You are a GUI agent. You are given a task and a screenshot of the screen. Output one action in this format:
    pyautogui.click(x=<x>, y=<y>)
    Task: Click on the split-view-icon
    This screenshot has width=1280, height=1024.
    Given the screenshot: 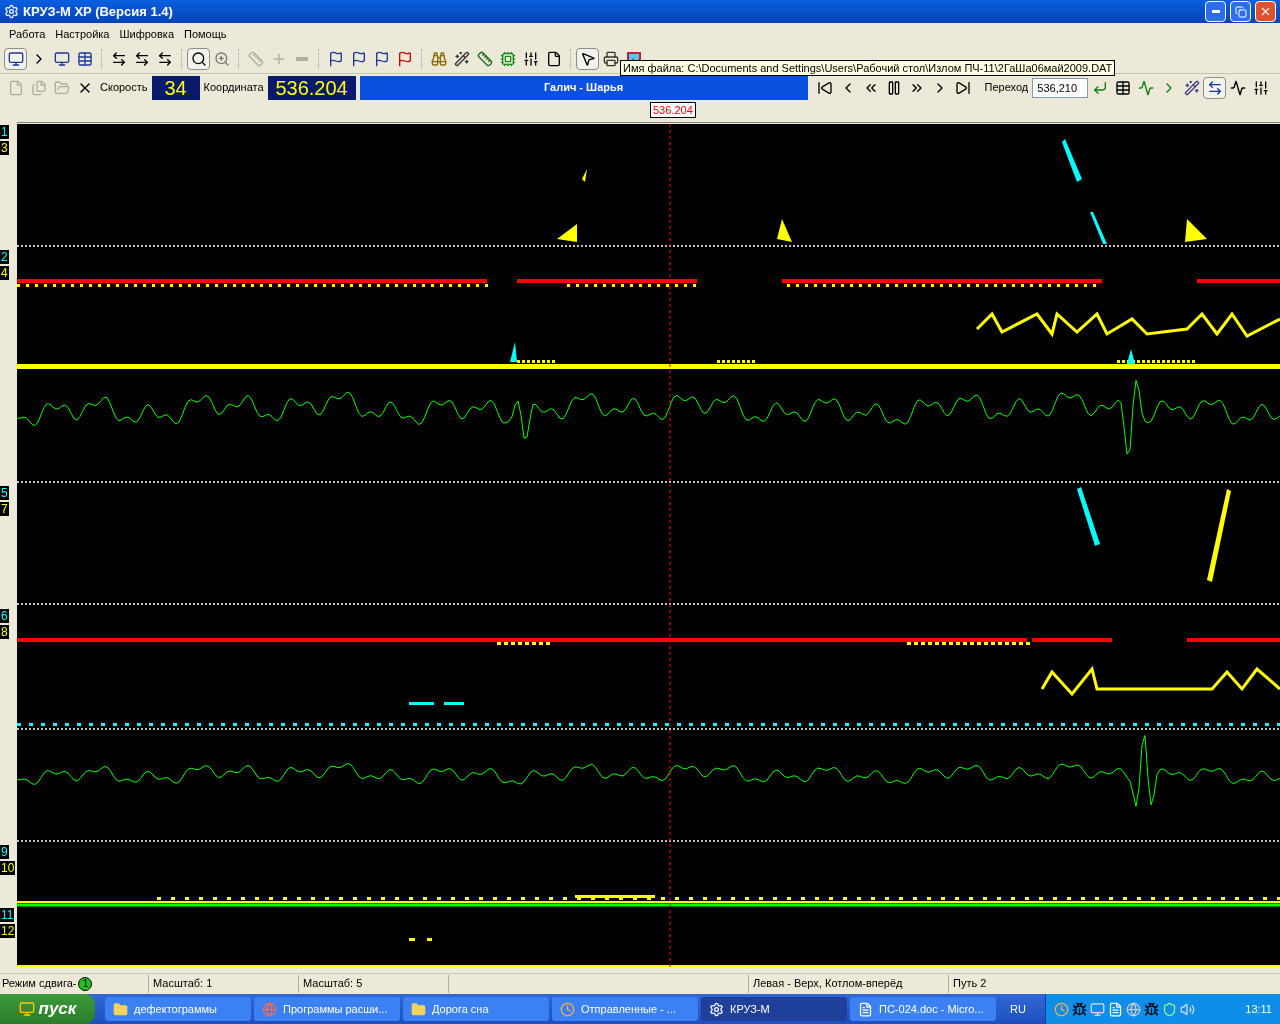 What is the action you would take?
    pyautogui.click(x=84, y=59)
    